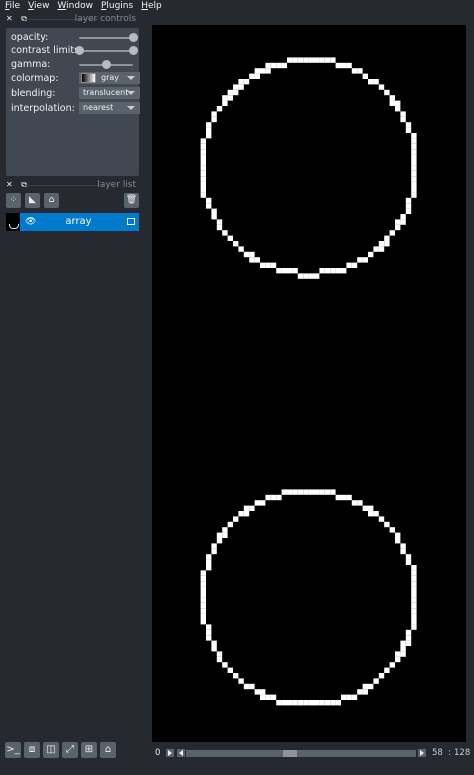  What do you see at coordinates (74, 37) in the screenshot?
I see `opacity-row: opacity:` at bounding box center [74, 37].